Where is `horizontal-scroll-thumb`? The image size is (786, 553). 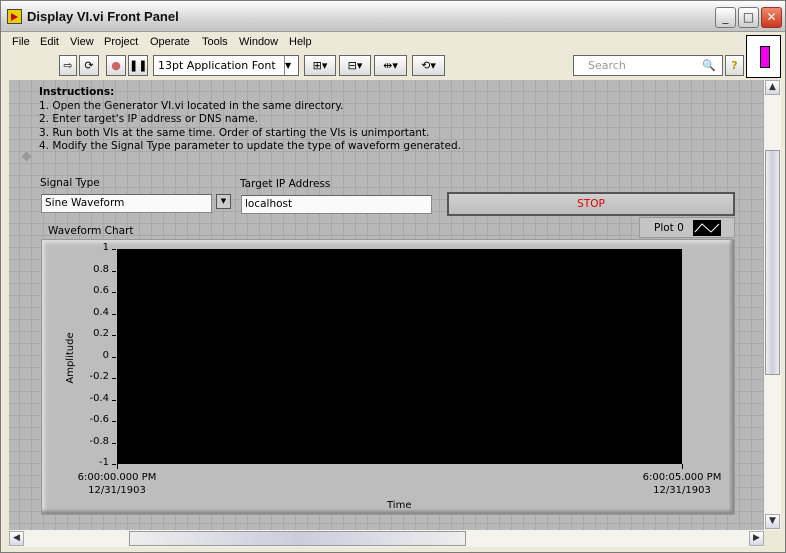 horizontal-scroll-thumb is located at coordinates (297, 538).